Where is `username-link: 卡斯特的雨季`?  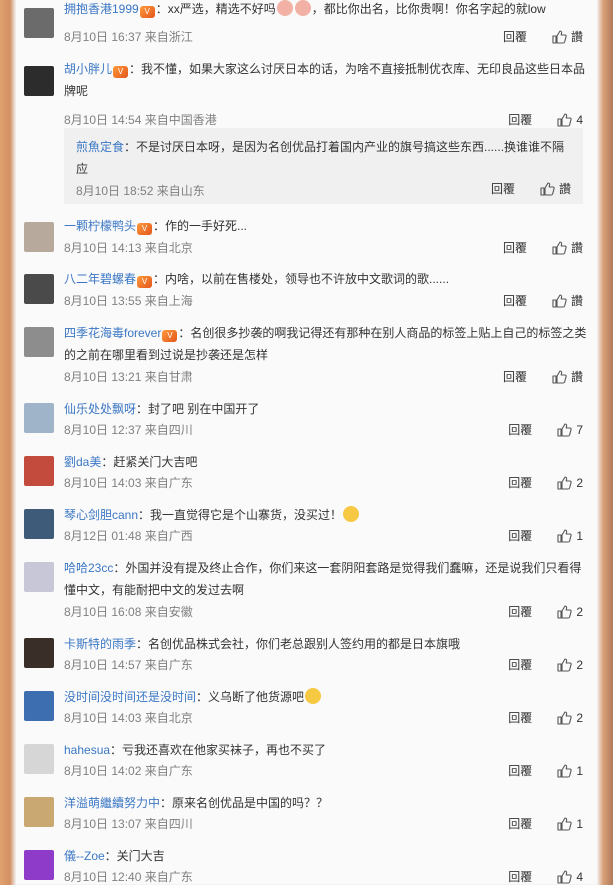 username-link: 卡斯特的雨季 is located at coordinates (100, 644).